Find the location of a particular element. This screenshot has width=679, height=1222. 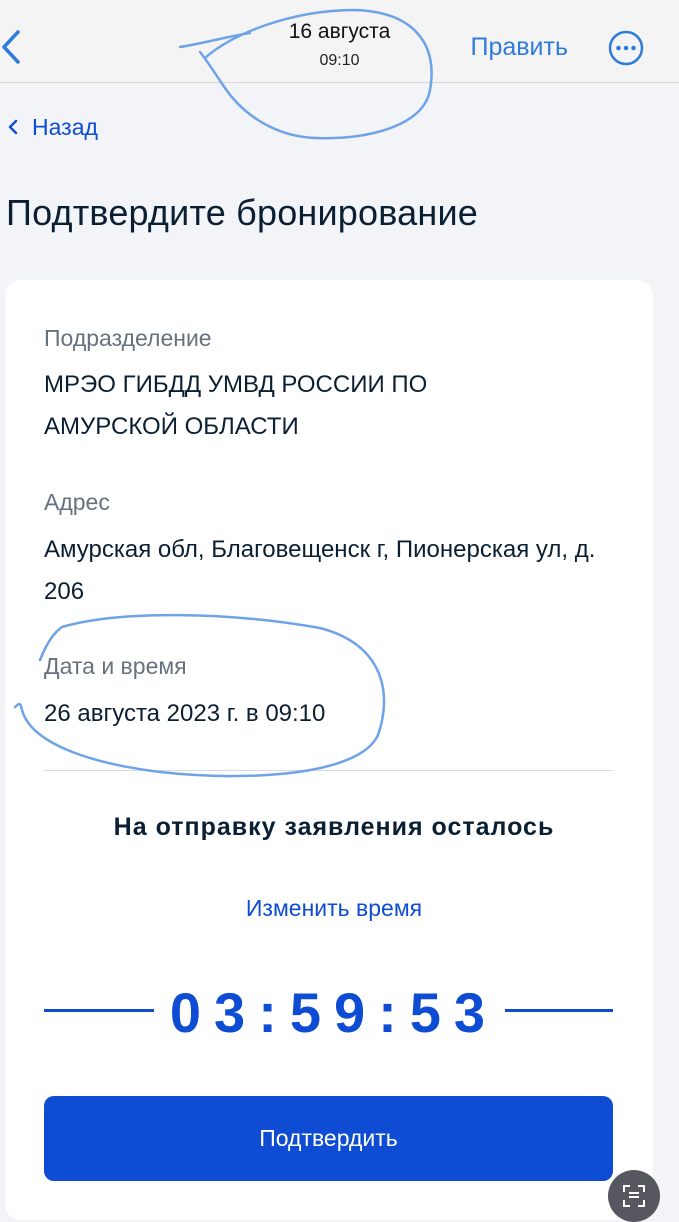

confirm-button: Подтвердить is located at coordinates (328, 1138).